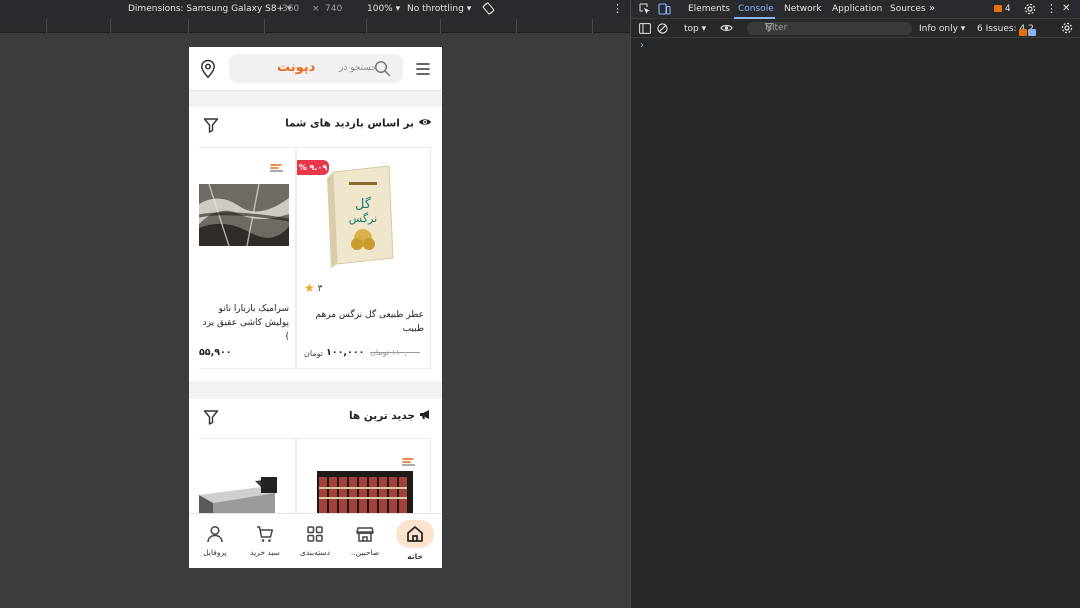  I want to click on nav-home: خانه, so click(415, 541).